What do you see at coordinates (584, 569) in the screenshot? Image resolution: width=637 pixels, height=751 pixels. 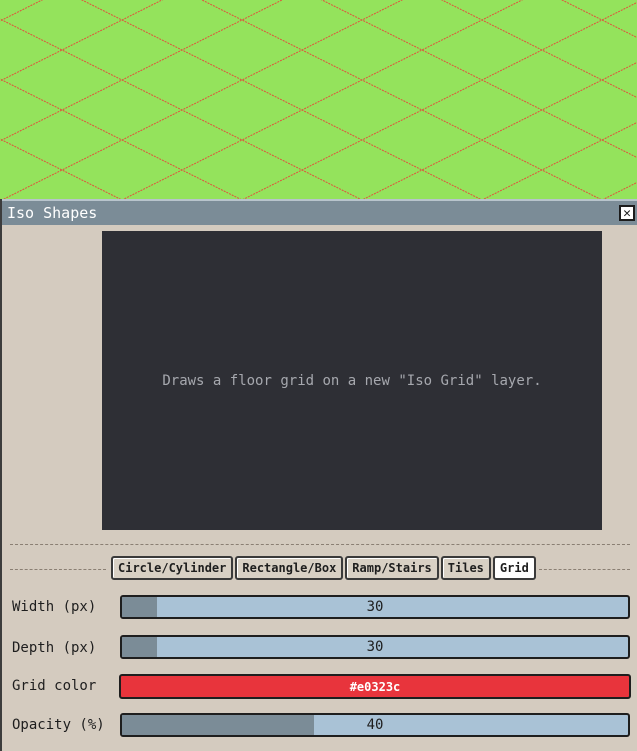 I see `separator-right` at bounding box center [584, 569].